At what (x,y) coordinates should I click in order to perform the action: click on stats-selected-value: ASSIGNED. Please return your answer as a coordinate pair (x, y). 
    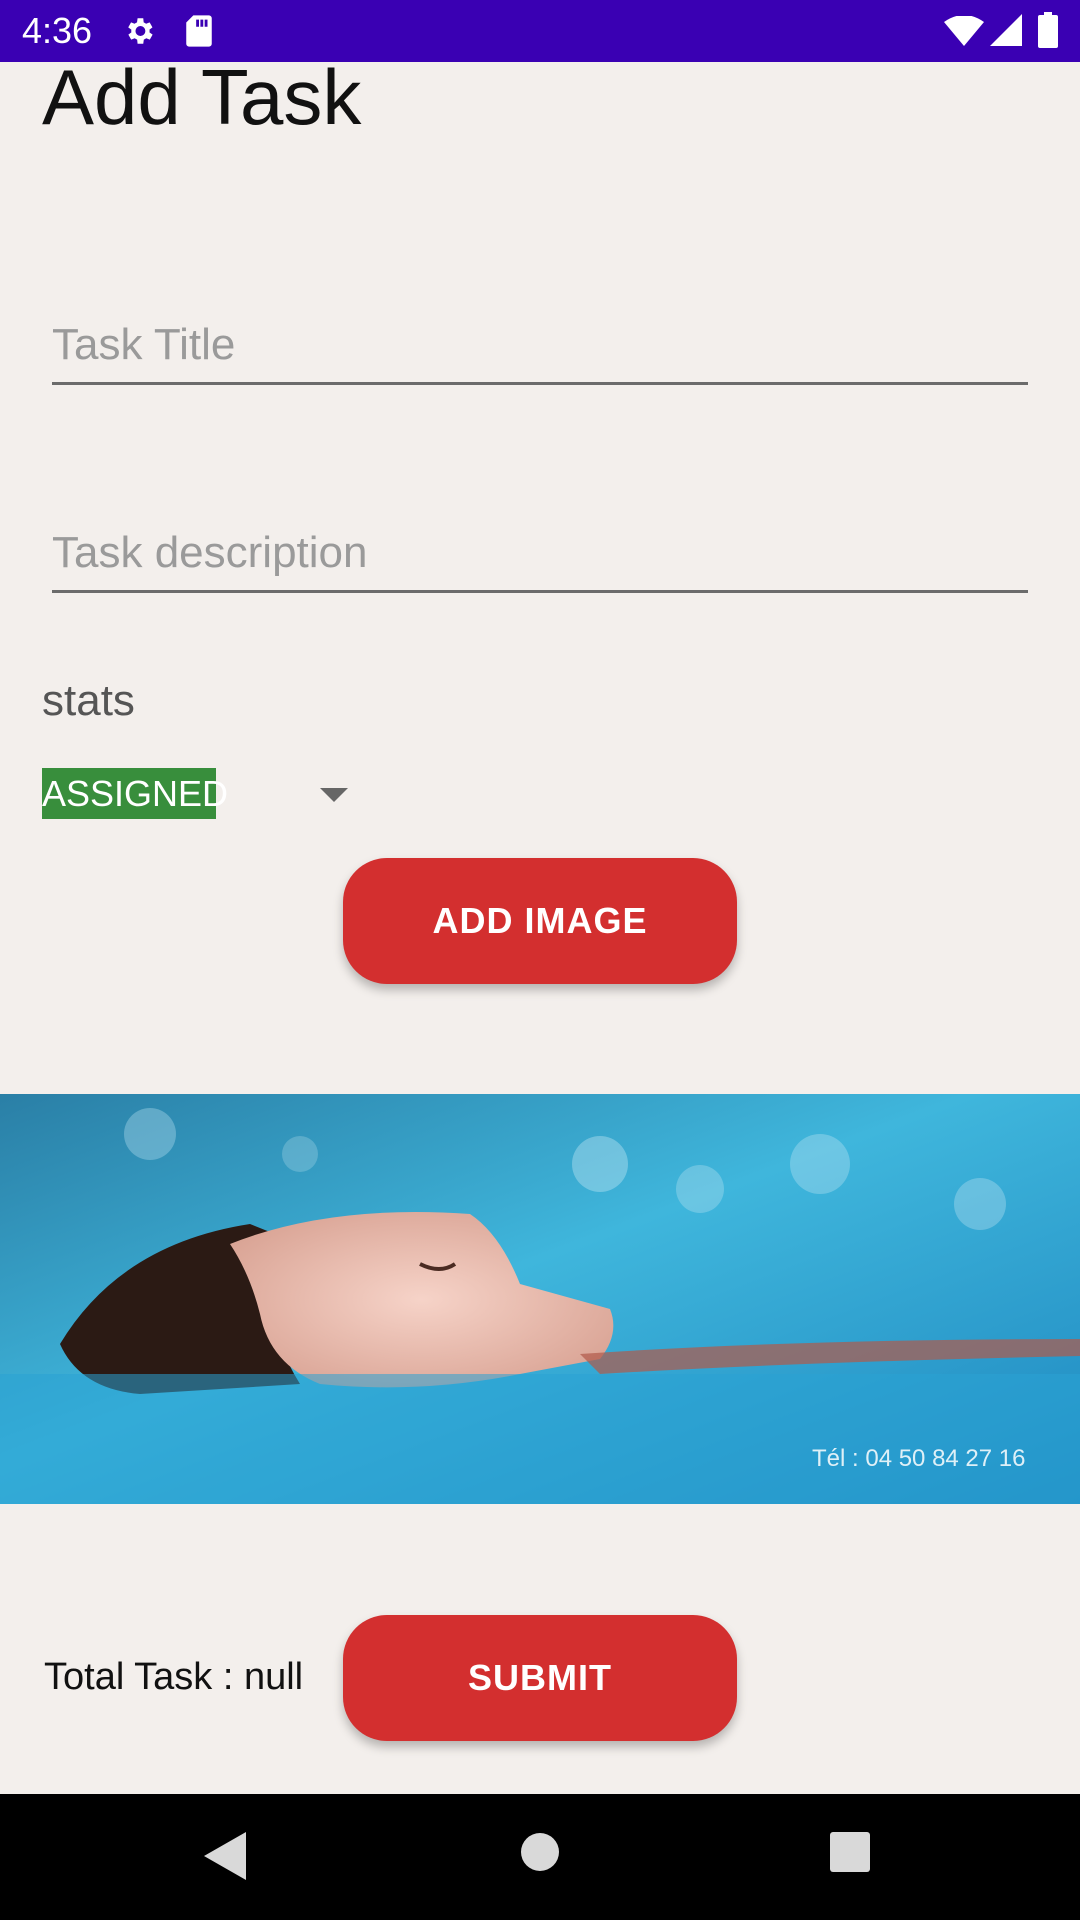
    Looking at the image, I should click on (135, 793).